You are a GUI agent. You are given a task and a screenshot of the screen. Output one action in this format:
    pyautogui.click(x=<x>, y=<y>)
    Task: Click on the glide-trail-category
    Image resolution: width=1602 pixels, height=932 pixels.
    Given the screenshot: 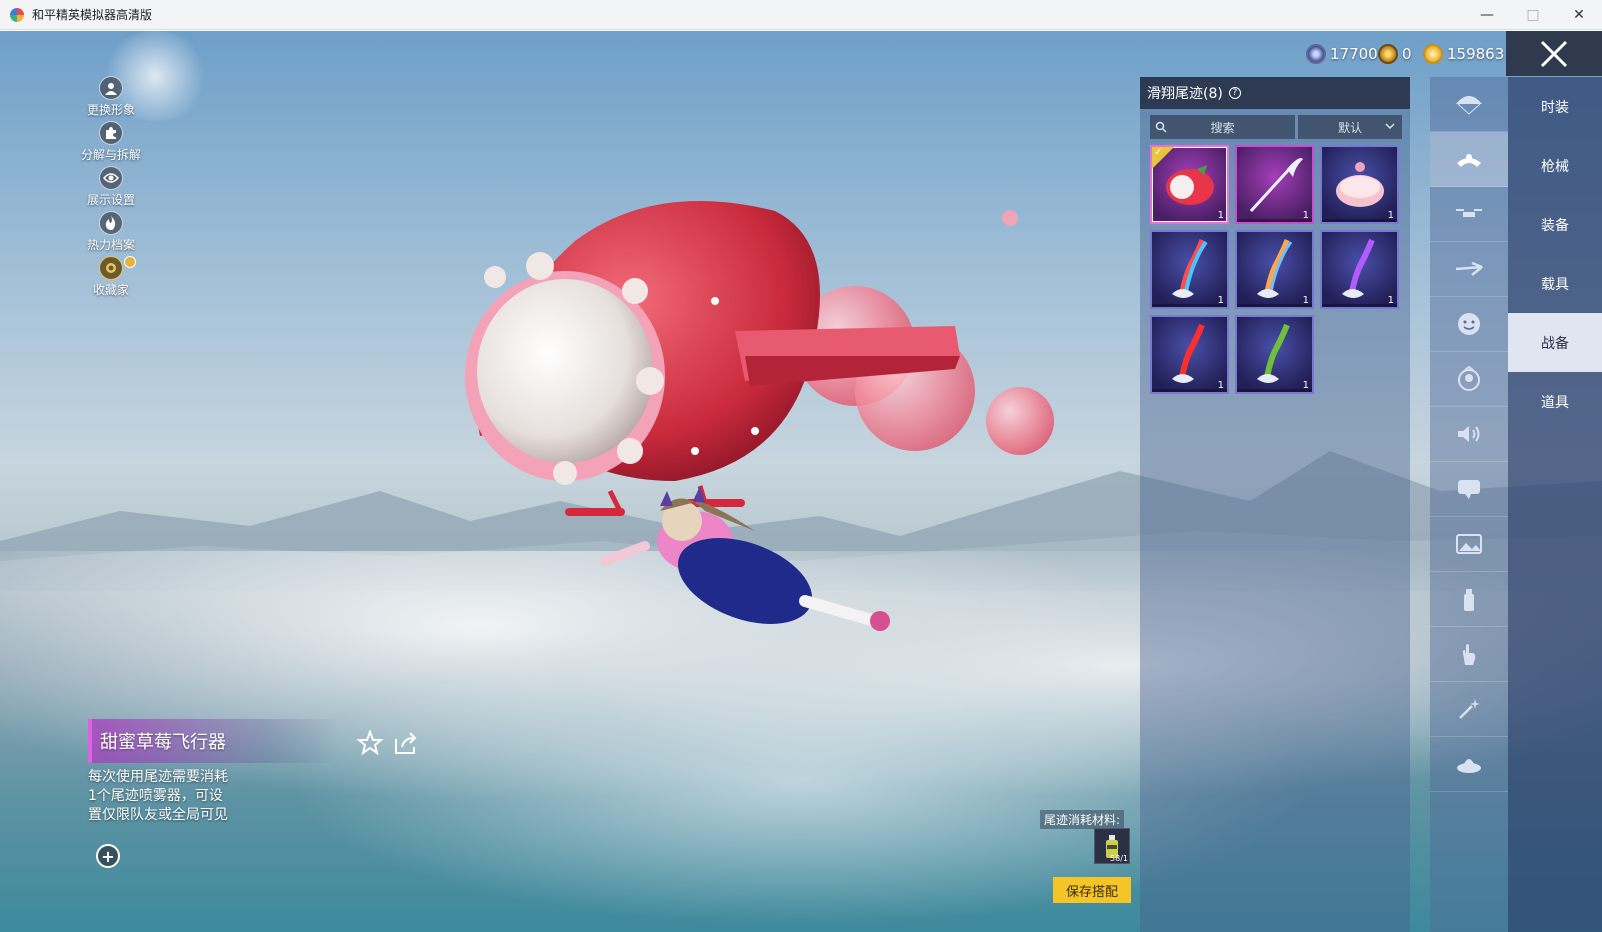 What is the action you would take?
    pyautogui.click(x=1469, y=159)
    